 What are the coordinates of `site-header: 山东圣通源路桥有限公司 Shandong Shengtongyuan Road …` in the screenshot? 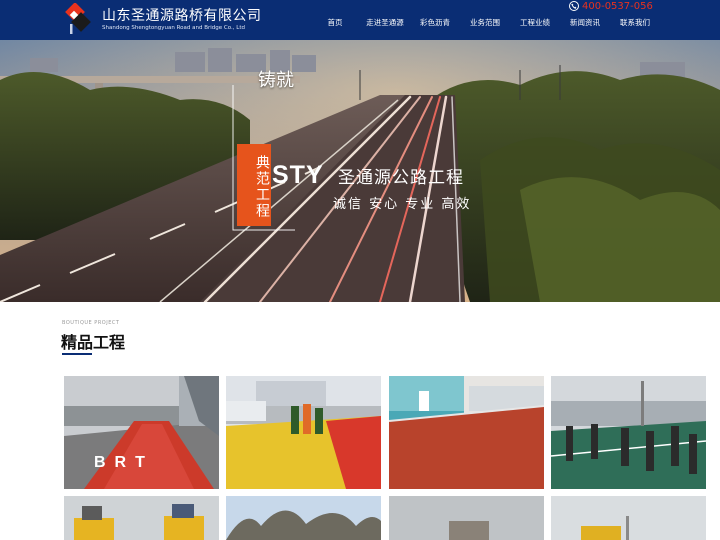 It's located at (360, 20).